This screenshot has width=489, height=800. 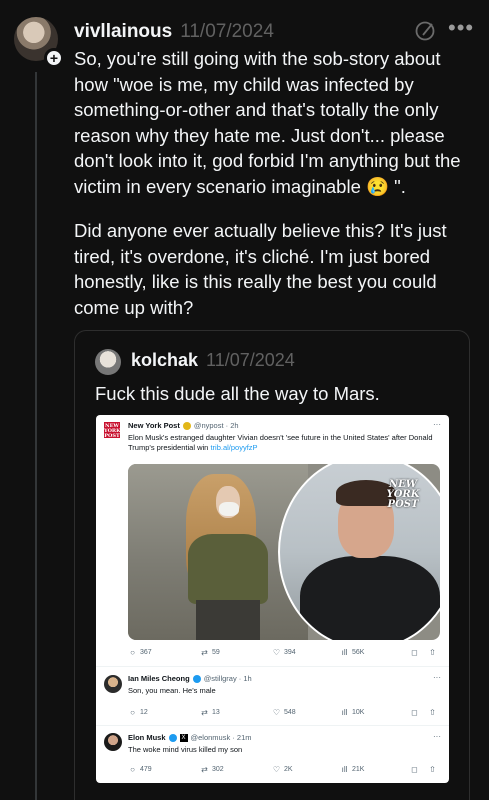 What do you see at coordinates (290, 652) in the screenshot?
I see `like-count: 394` at bounding box center [290, 652].